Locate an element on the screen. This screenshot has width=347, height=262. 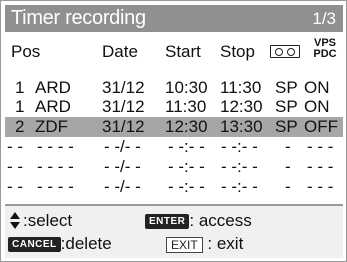
exit-key: EXIT is located at coordinates (184, 244).